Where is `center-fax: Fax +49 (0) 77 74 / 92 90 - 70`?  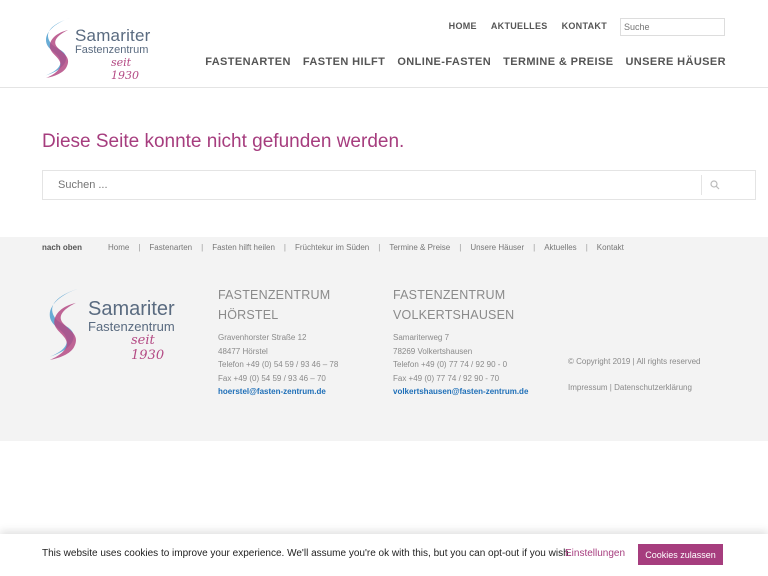
center-fax: Fax +49 (0) 77 74 / 92 90 - 70 is located at coordinates (446, 378).